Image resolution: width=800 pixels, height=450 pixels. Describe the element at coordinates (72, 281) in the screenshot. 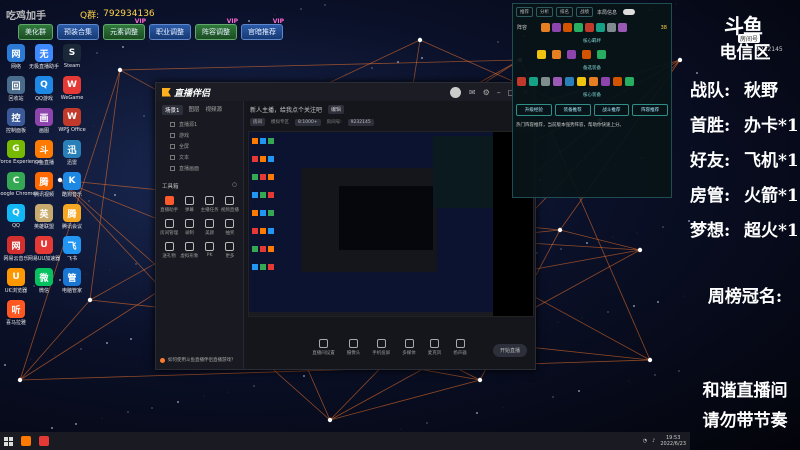

I see `desktop-icon: 管电脑管家` at that location.